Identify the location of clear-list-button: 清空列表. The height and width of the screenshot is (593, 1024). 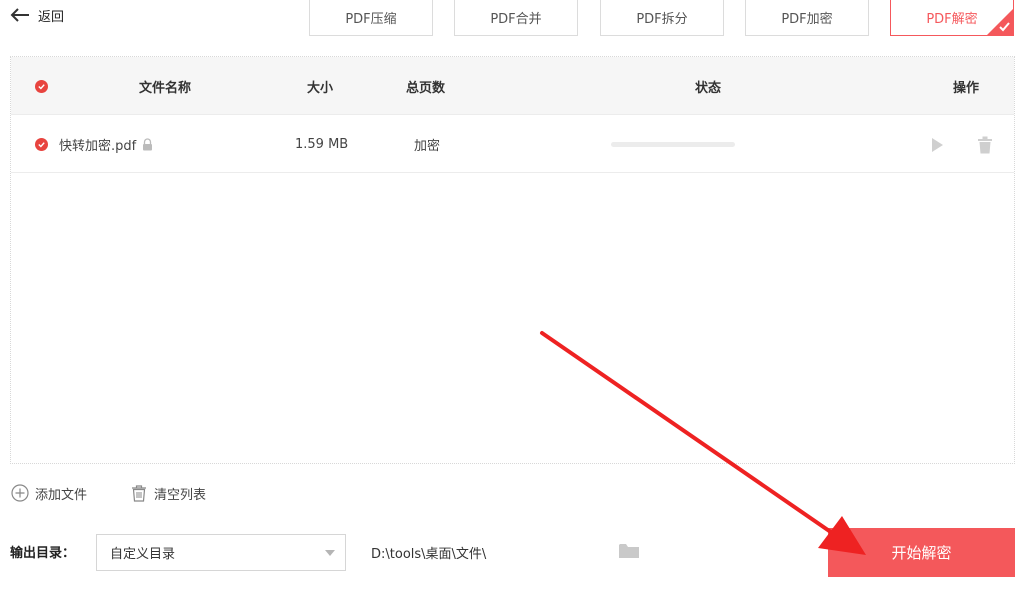
(168, 493).